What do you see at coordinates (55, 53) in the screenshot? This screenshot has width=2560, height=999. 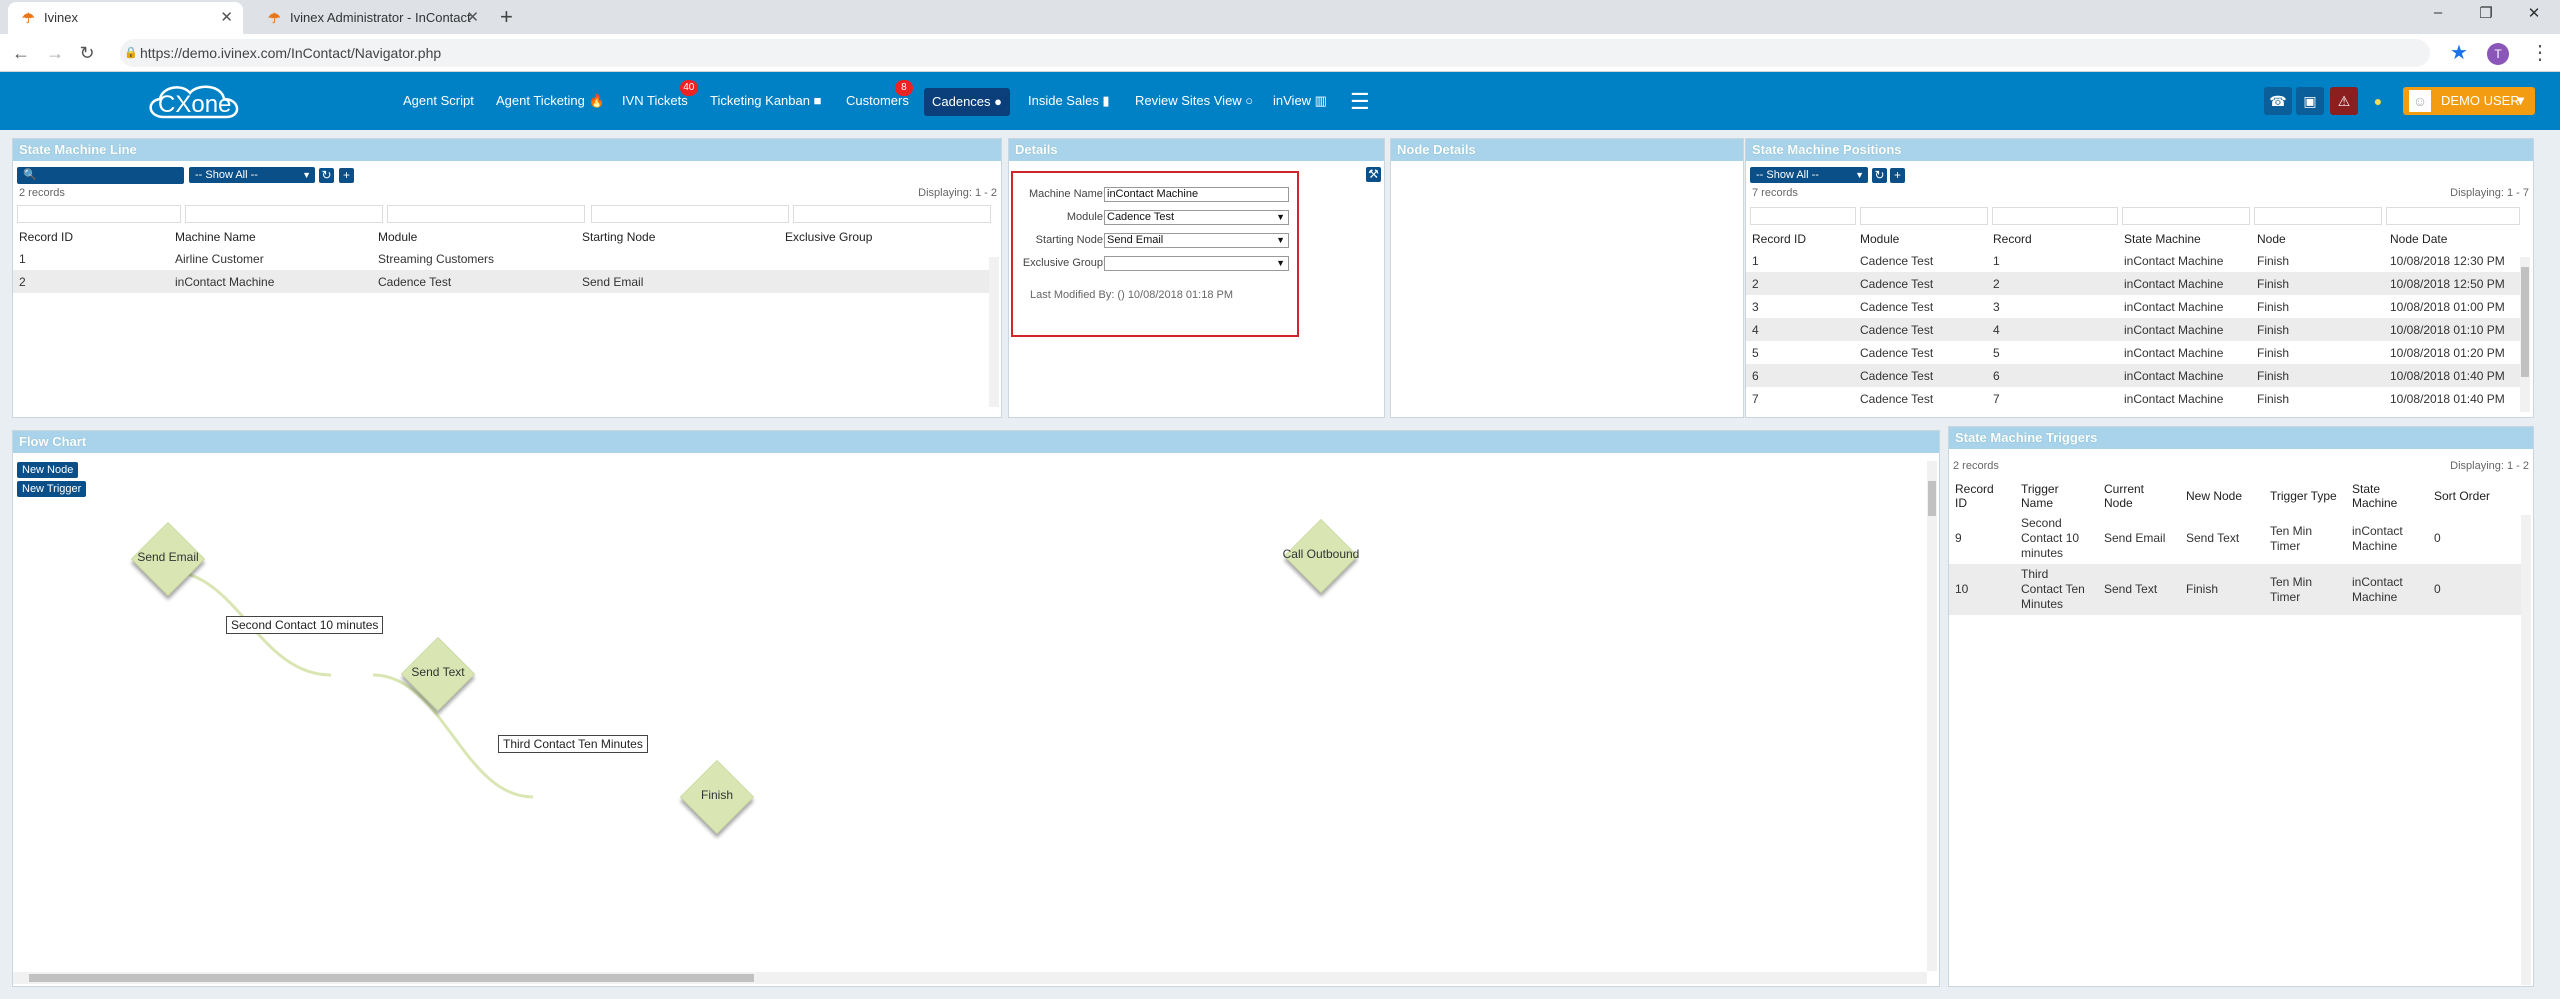 I see `forward-icon: →` at bounding box center [55, 53].